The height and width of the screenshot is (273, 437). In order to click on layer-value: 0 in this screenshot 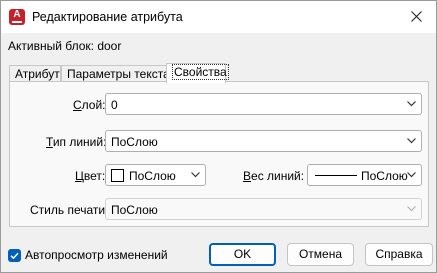, I will do `click(114, 105)`.